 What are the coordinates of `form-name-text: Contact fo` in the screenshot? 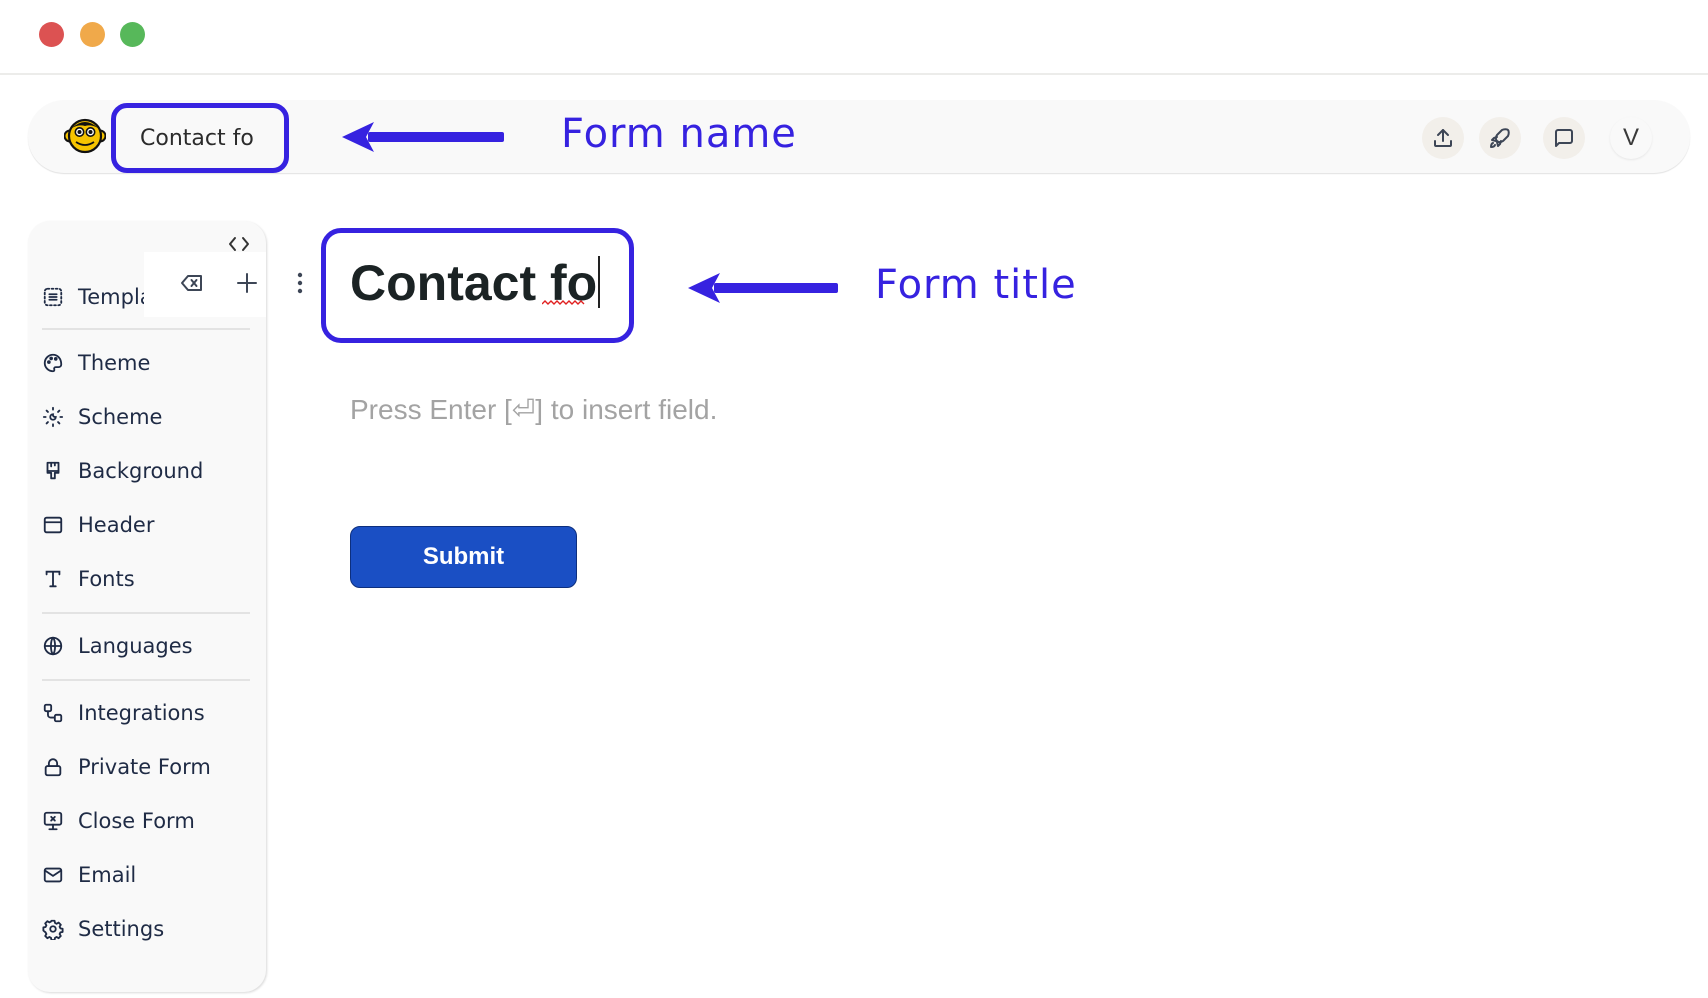 It's located at (197, 138).